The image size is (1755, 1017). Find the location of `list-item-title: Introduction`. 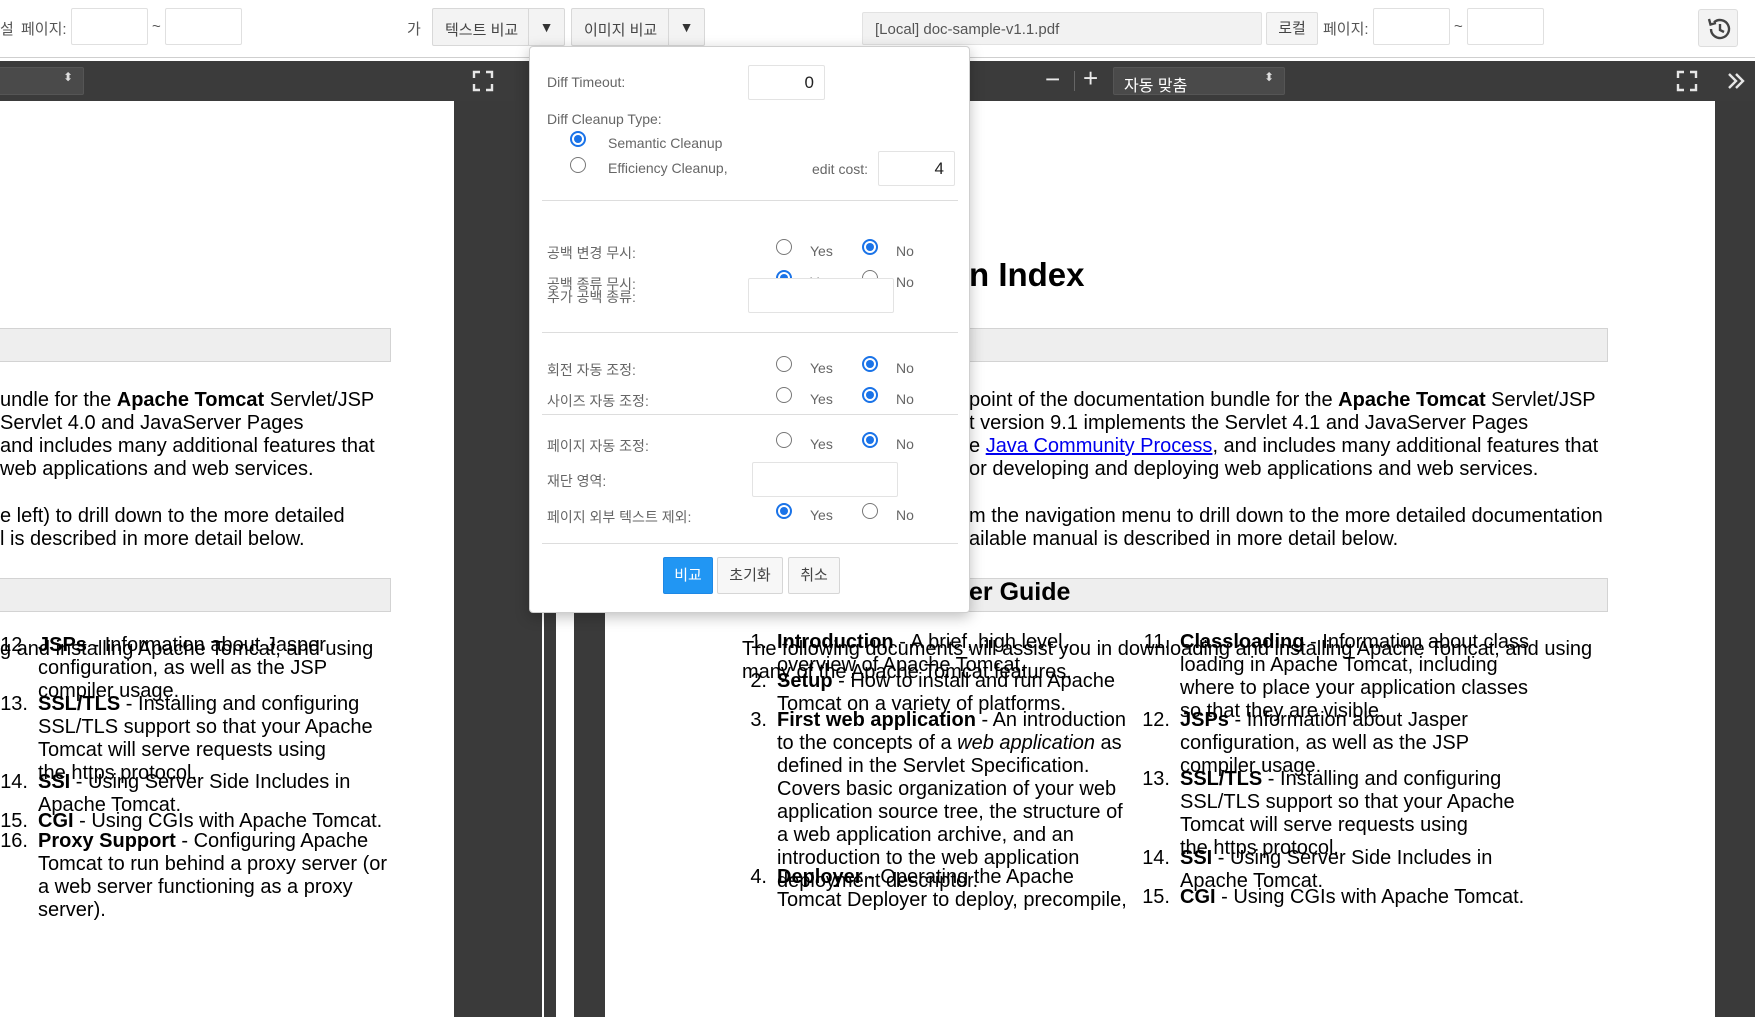

list-item-title: Introduction is located at coordinates (835, 642).